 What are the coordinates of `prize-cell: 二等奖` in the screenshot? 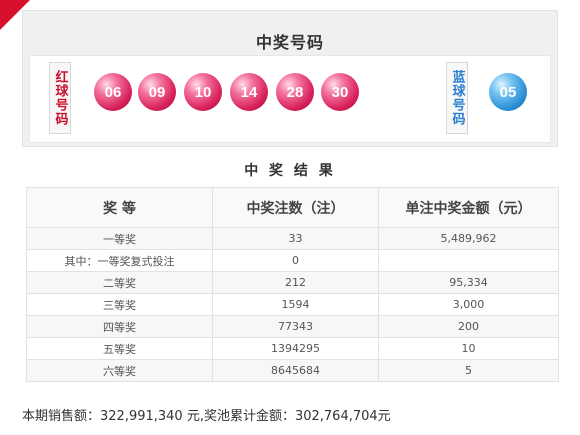 It's located at (119, 282).